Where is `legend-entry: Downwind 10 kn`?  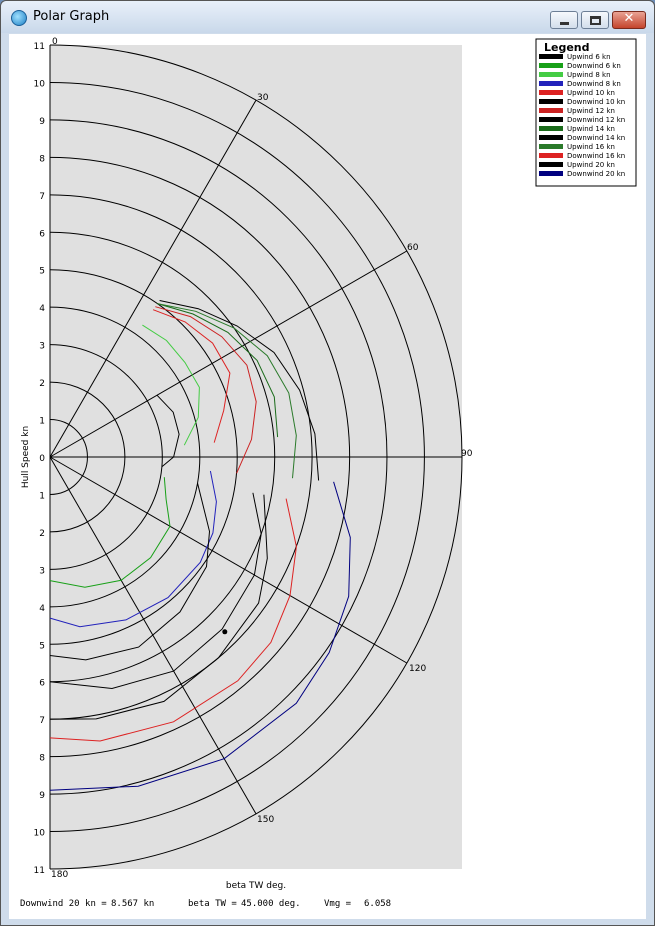 legend-entry: Downwind 10 kn is located at coordinates (596, 102).